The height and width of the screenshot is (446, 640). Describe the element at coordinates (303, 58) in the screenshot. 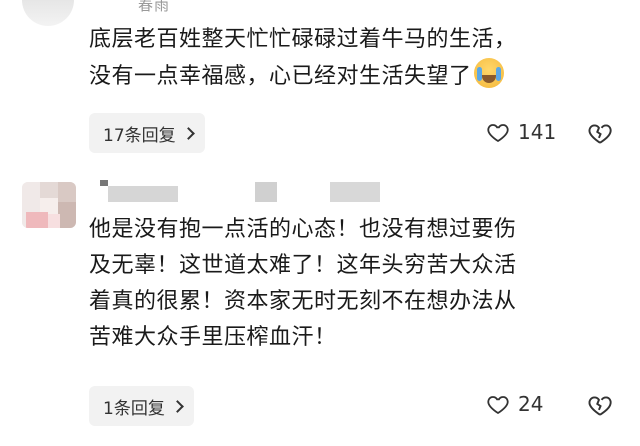

I see `comment-body: 底层老百姓整天忙忙碌碌过着牛马的生活， 没有一点幸福感，心已经对生活失望了` at that location.